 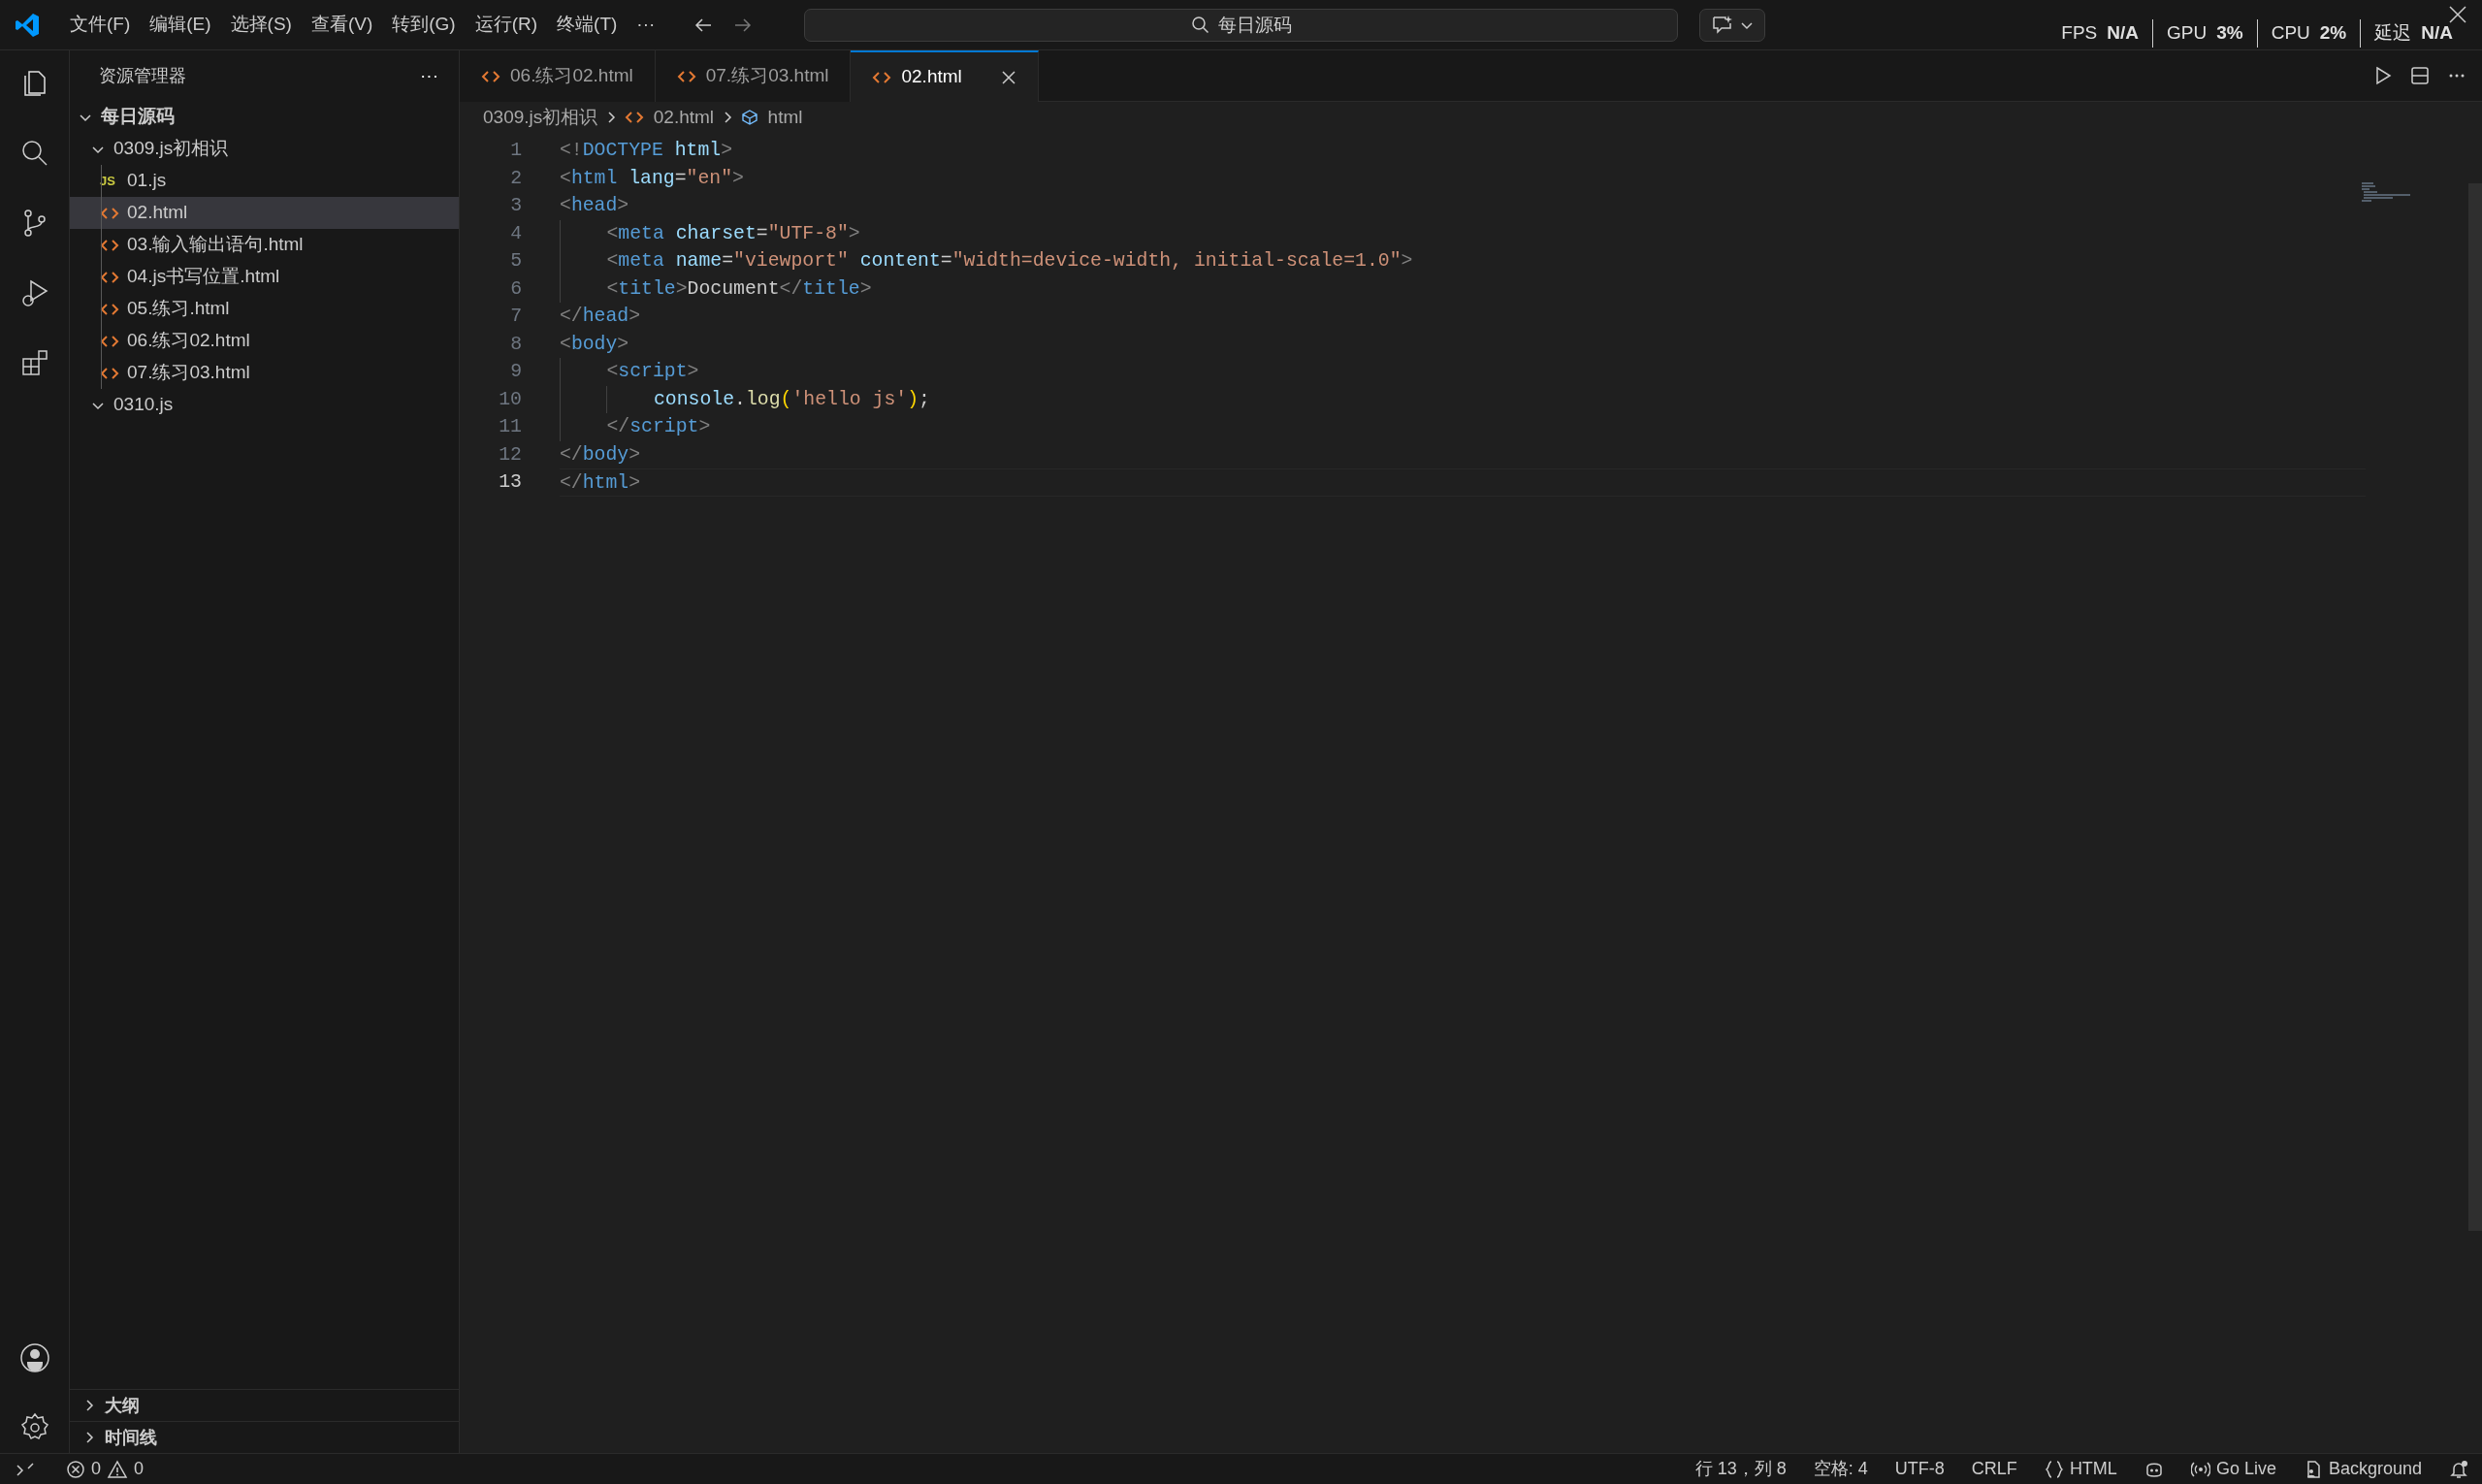 What do you see at coordinates (753, 76) in the screenshot?
I see `editor-tab: 07.练习03.html` at bounding box center [753, 76].